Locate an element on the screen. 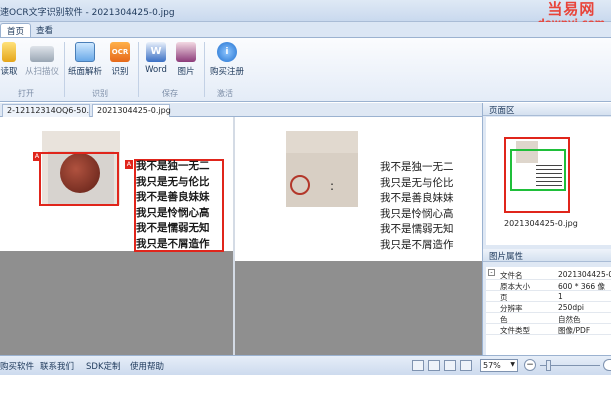 The height and width of the screenshot is (407, 611). purchase-register-button: i 购买注册 is located at coordinates (227, 59).